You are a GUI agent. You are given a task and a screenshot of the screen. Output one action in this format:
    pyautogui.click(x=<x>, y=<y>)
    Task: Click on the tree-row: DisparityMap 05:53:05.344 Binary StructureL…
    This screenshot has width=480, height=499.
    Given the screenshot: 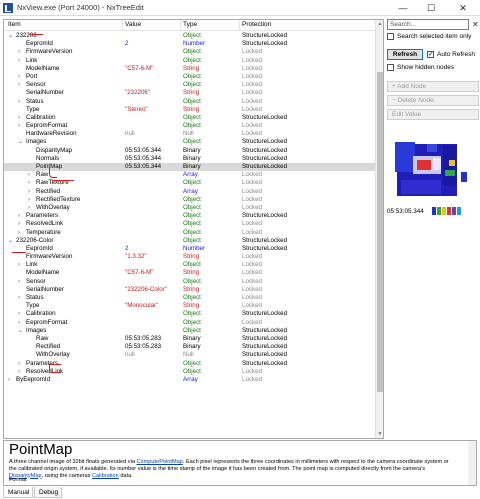 What is the action you would take?
    pyautogui.click(x=190, y=151)
    